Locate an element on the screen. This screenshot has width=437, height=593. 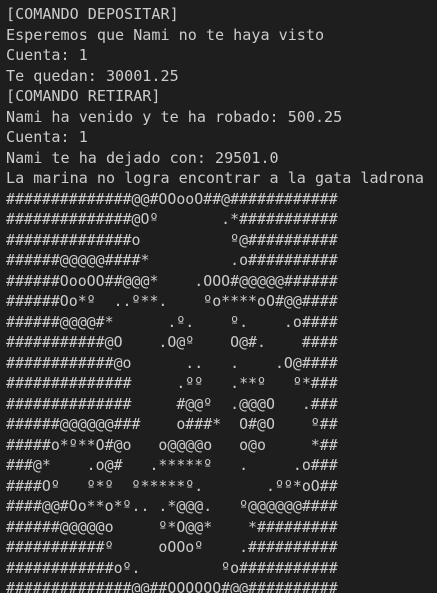
ascii-art-line: ####@@#Oo**o*º.. .*@@@. º@@@@@@#### is located at coordinates (172, 506).